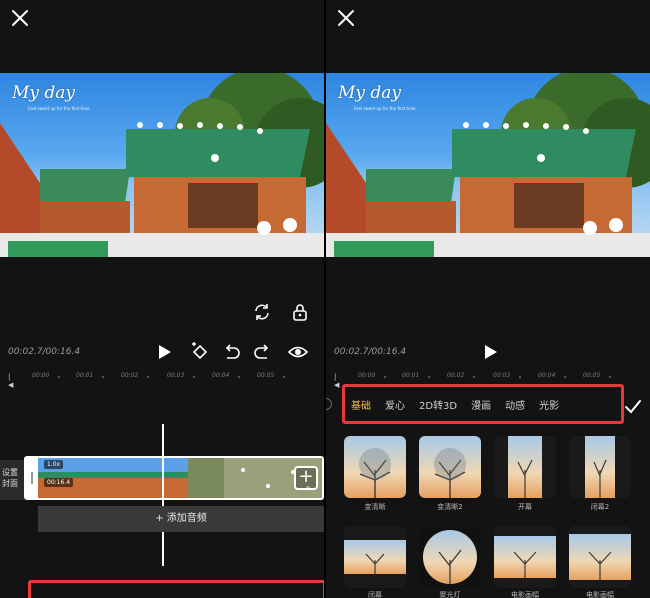 This screenshot has height=598, width=650. I want to click on undo-icon, so click(232, 352).